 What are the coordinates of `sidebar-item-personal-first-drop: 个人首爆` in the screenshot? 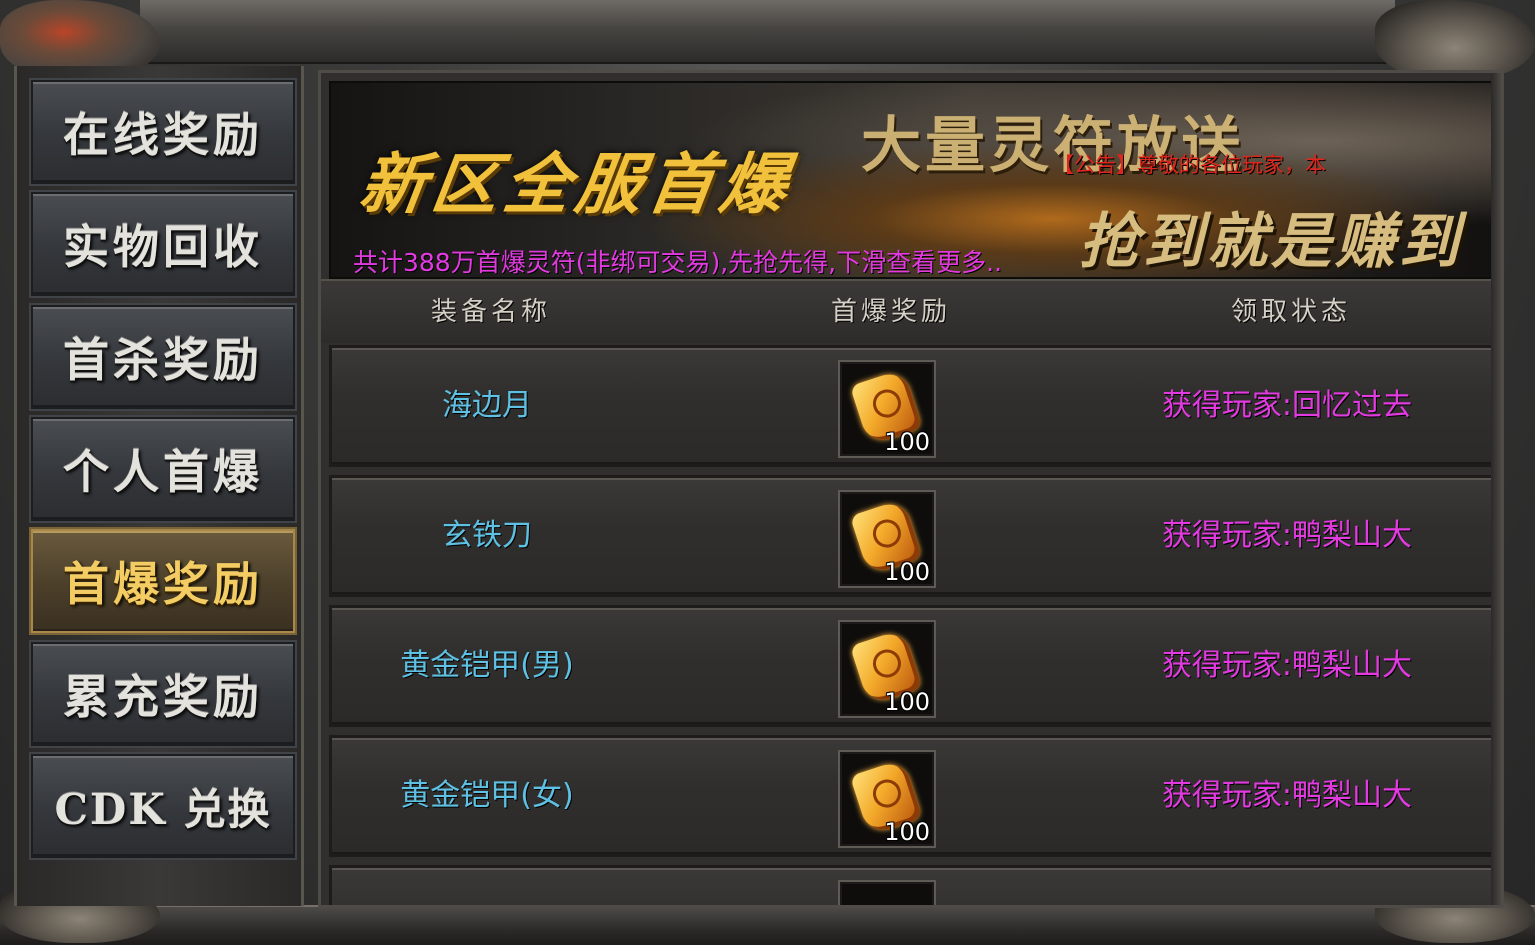 It's located at (163, 469).